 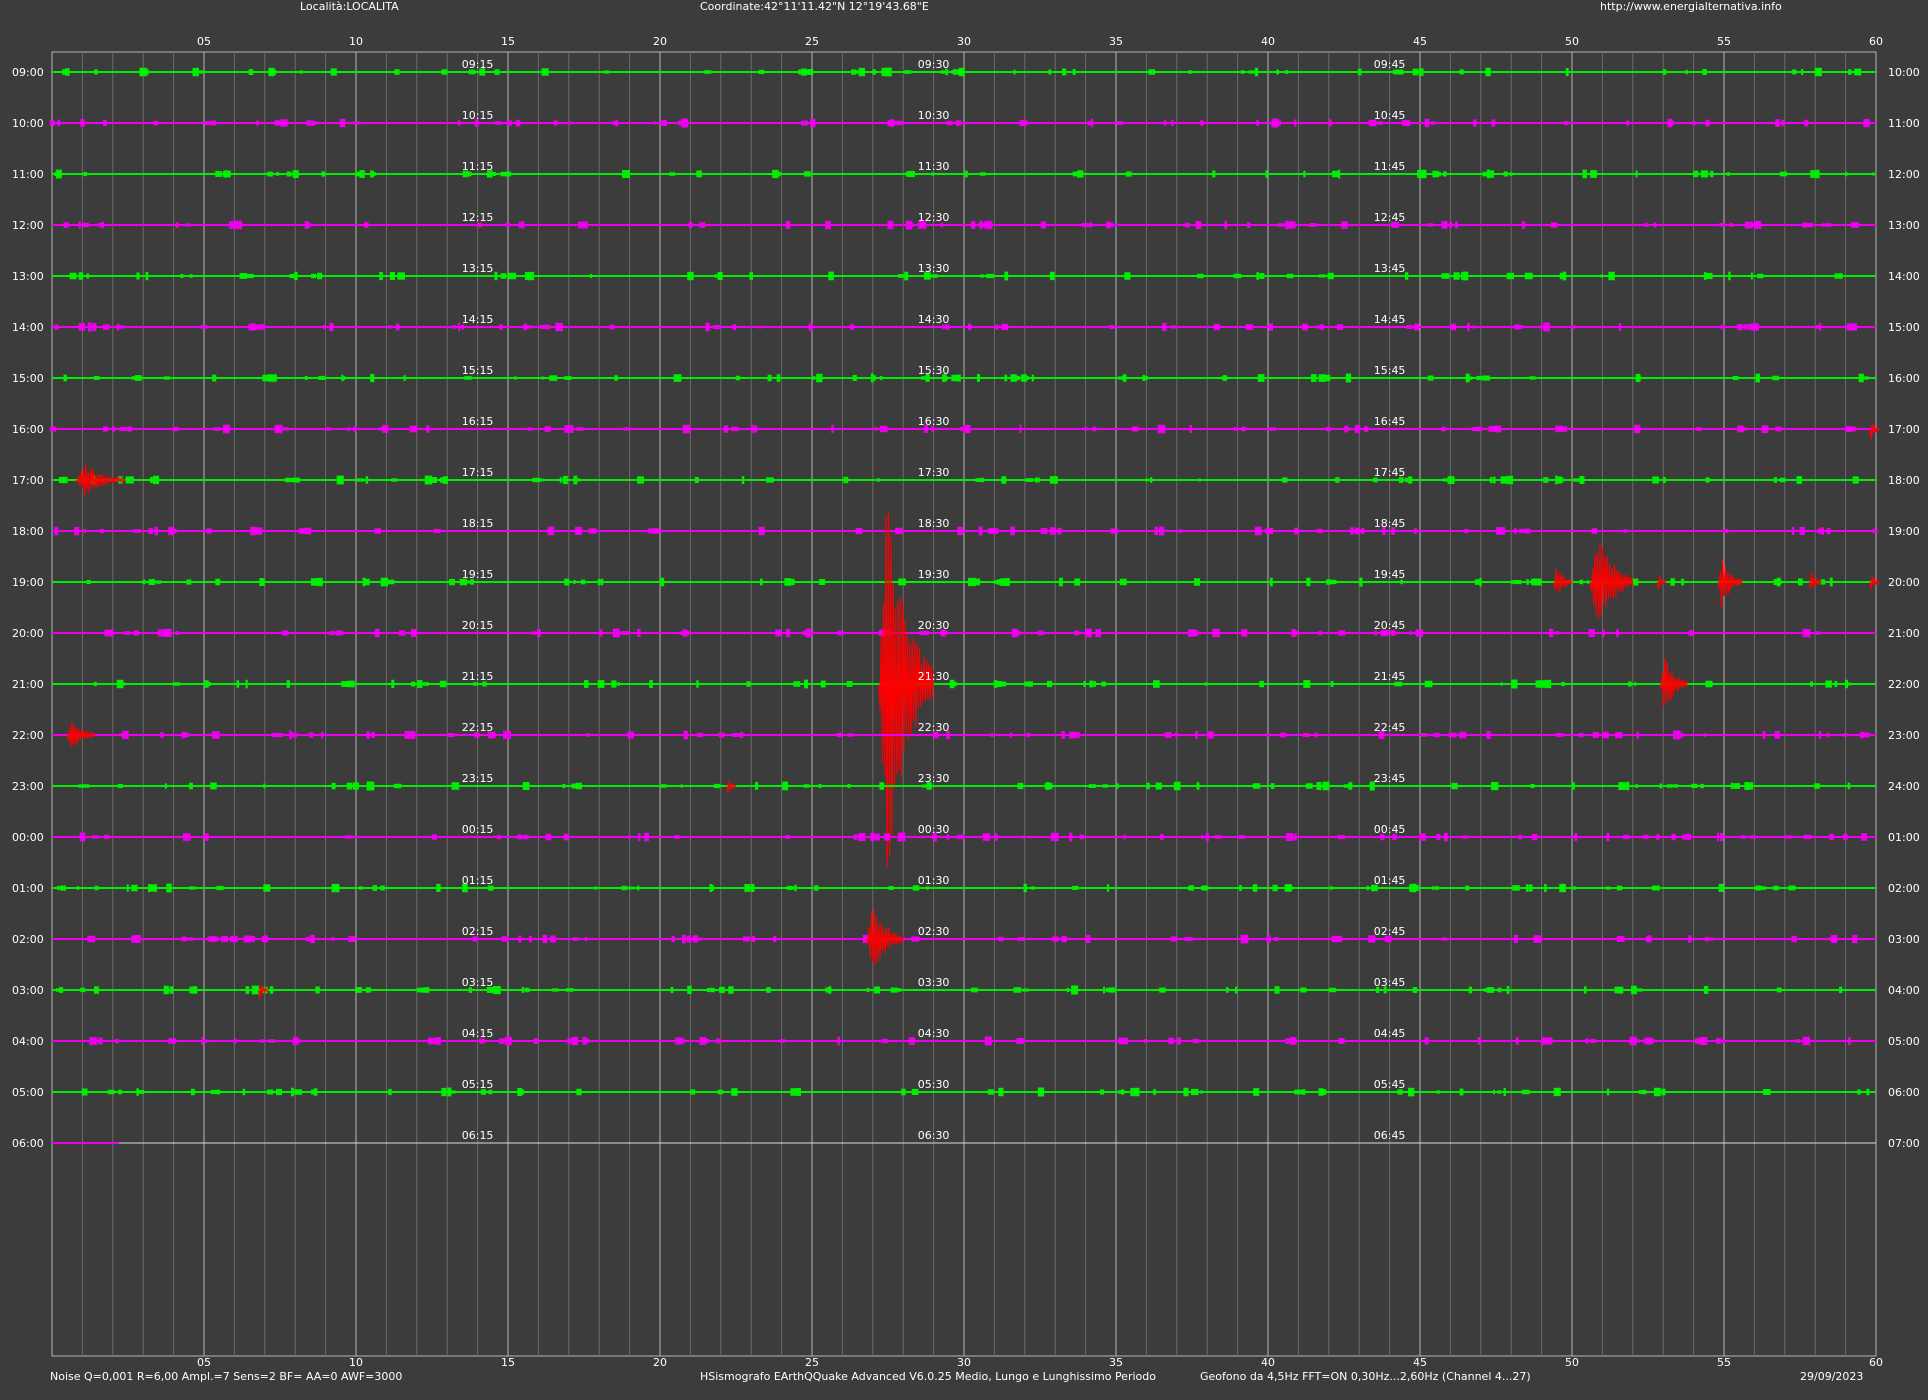 What do you see at coordinates (28, 327) in the screenshot?
I see `row-start-time: 14:00` at bounding box center [28, 327].